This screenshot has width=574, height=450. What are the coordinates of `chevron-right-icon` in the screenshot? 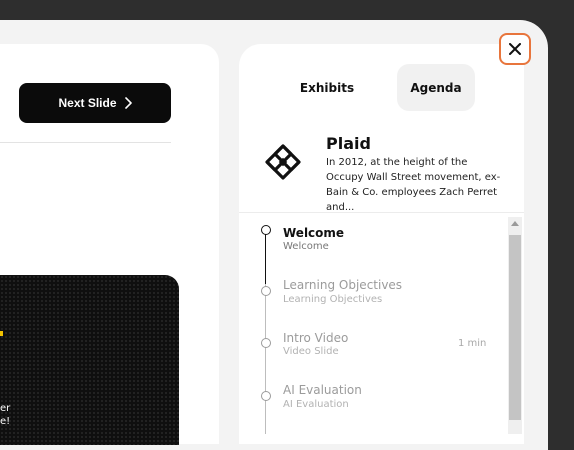 It's located at (128, 103).